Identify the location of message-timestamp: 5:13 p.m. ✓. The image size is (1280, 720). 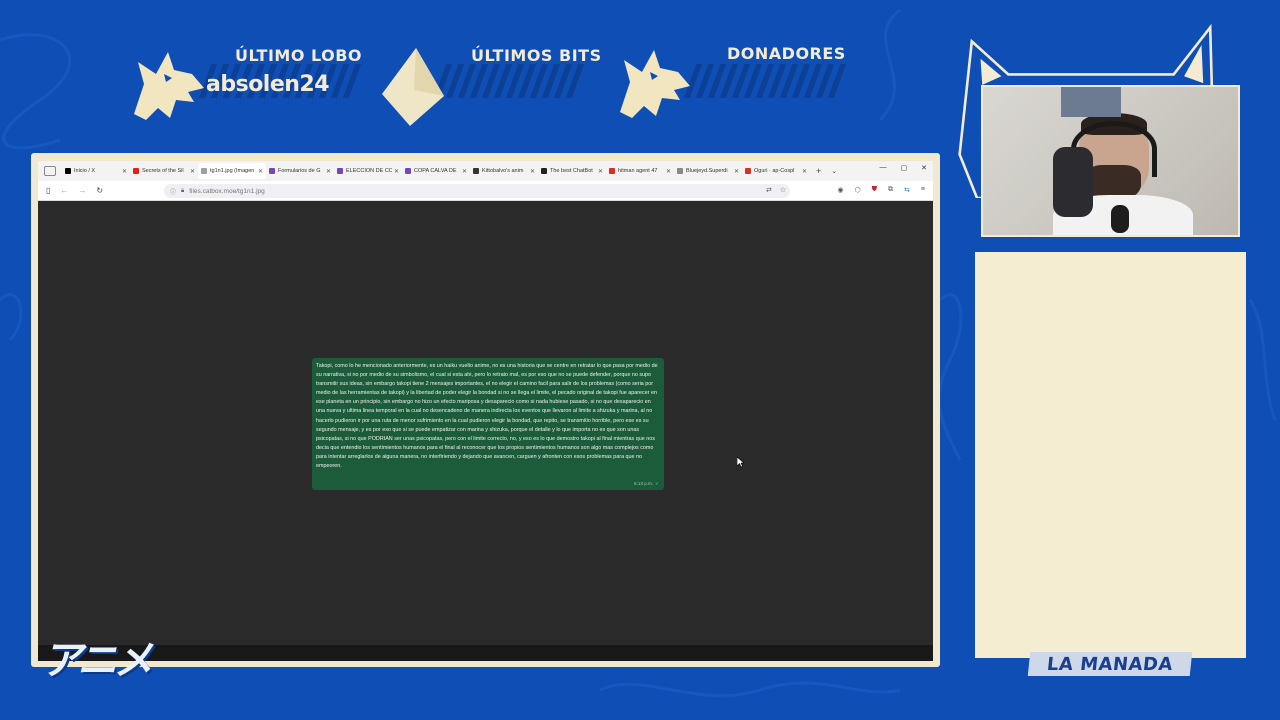
(646, 483).